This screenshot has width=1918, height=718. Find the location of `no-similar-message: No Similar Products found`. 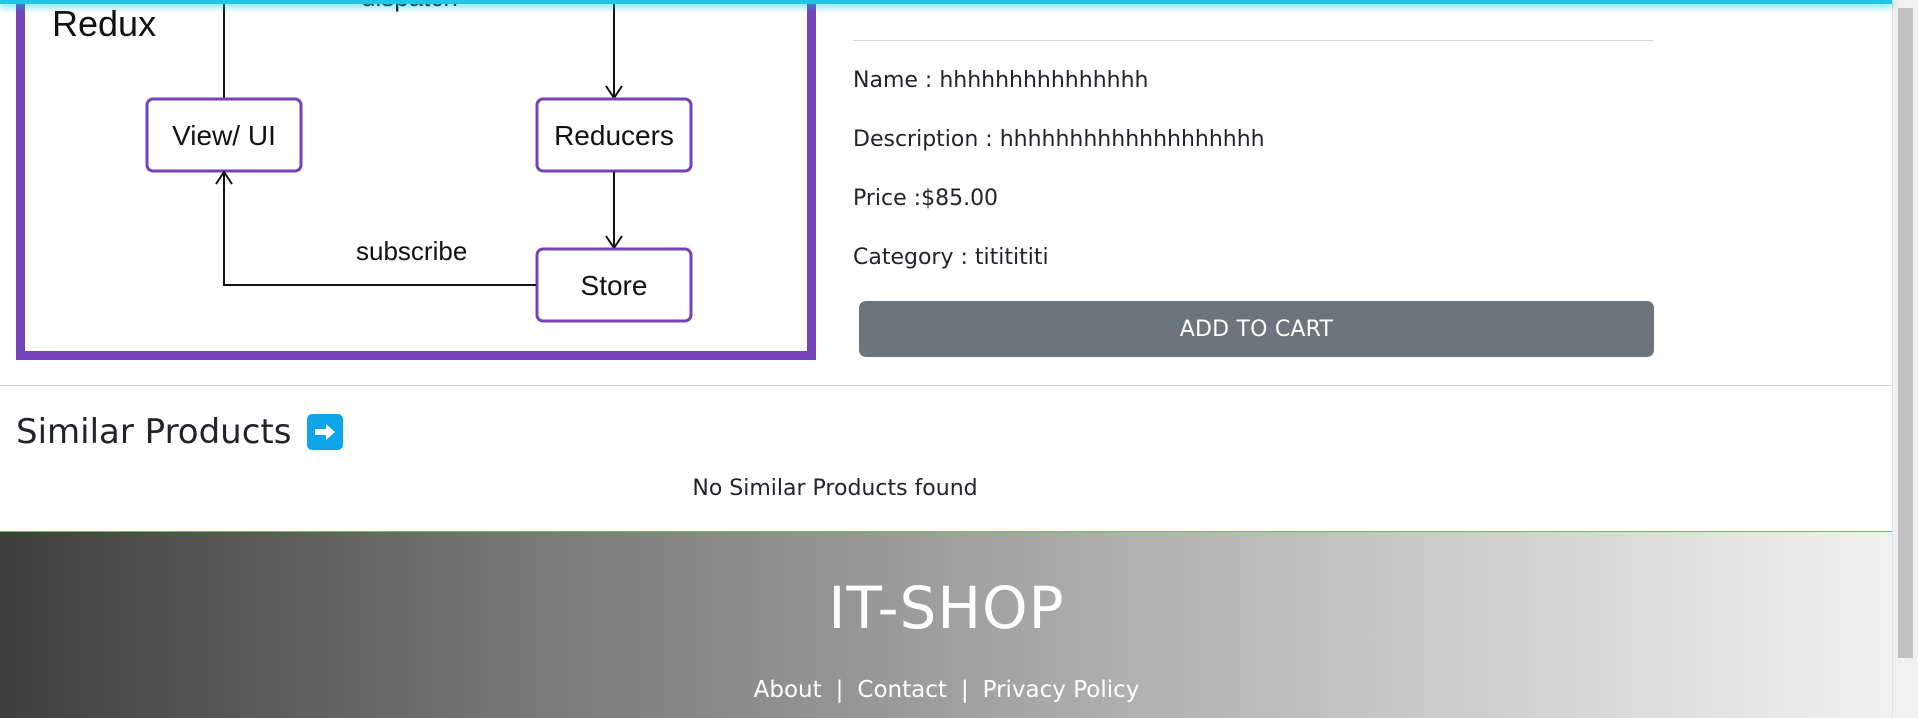

no-similar-message: No Similar Products found is located at coordinates (835, 488).